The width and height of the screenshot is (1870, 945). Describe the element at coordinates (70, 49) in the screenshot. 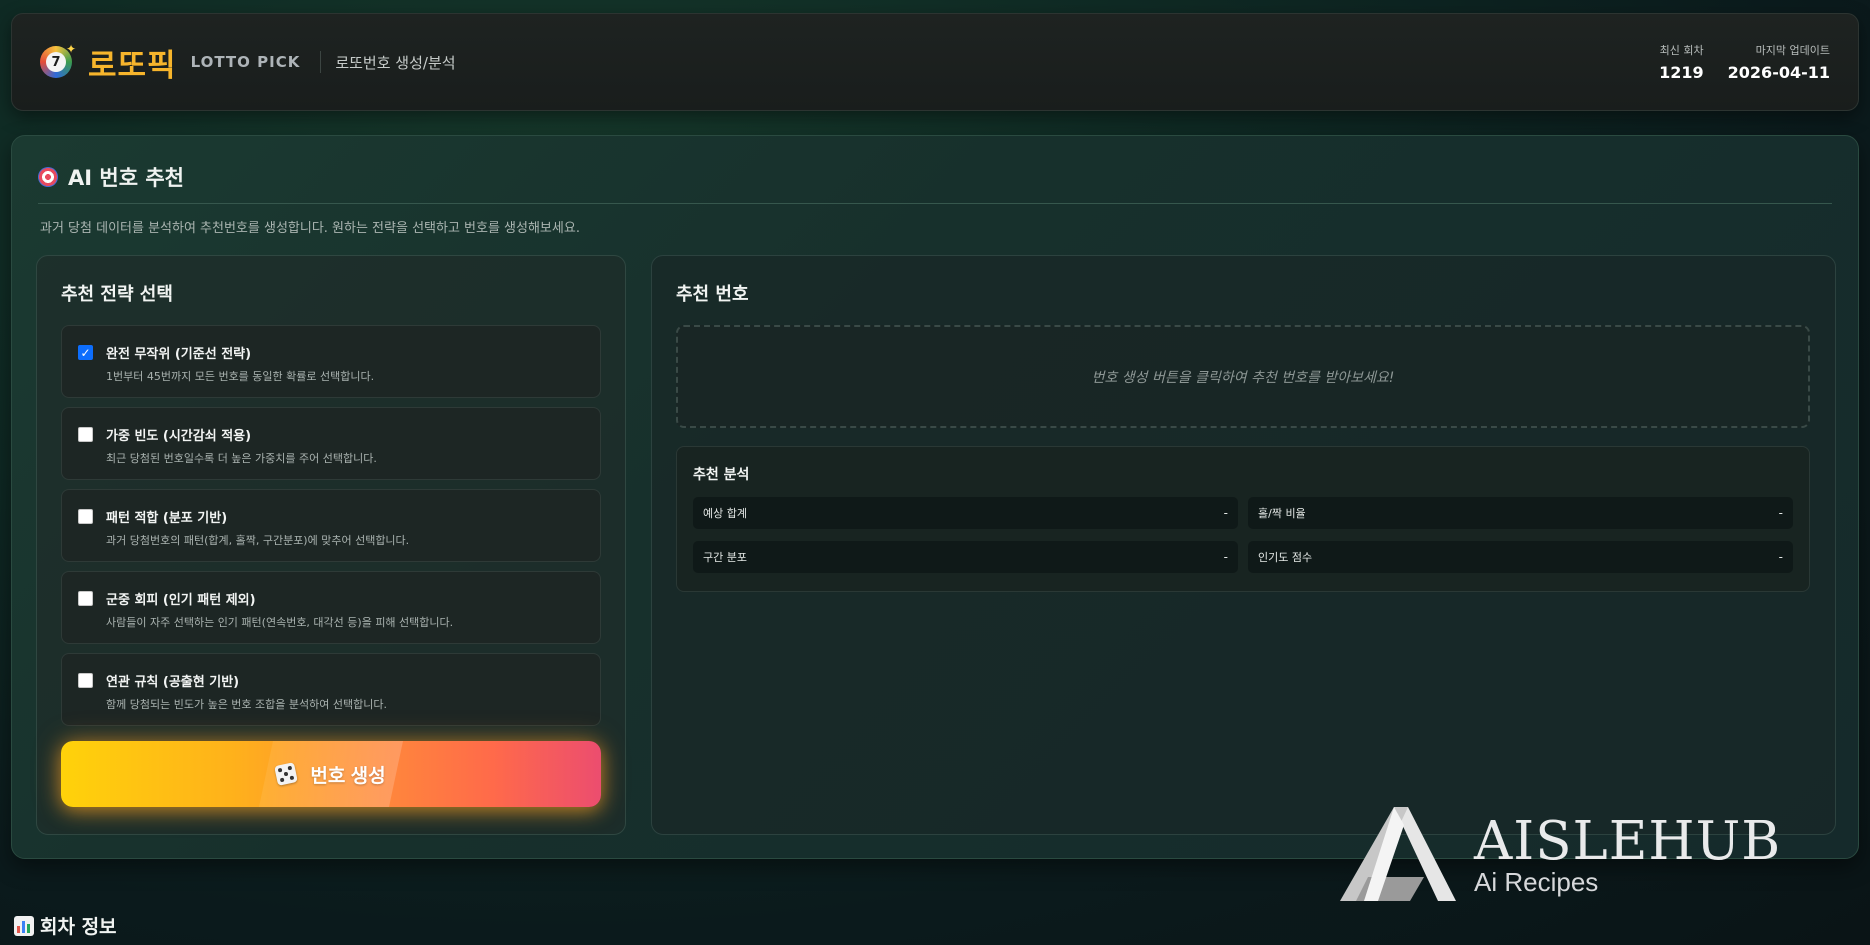

I see `sparkle-icon: ✦` at that location.